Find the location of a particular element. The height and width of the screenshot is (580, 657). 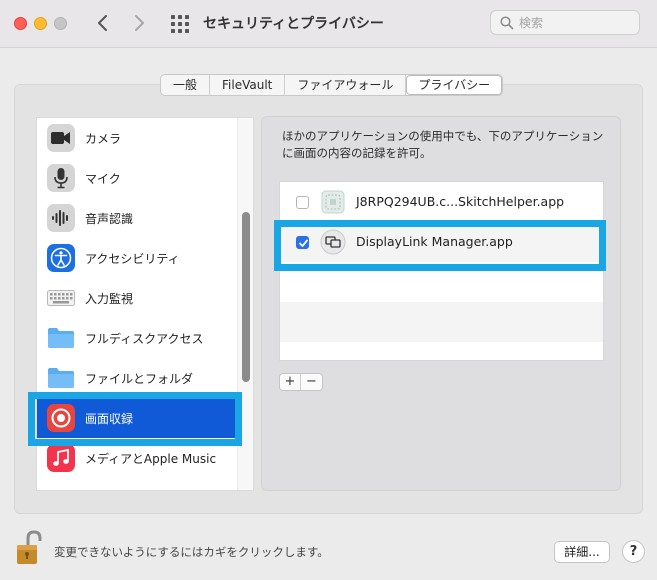

category-item-input-monitoring: 入力監視 is located at coordinates (137, 298).